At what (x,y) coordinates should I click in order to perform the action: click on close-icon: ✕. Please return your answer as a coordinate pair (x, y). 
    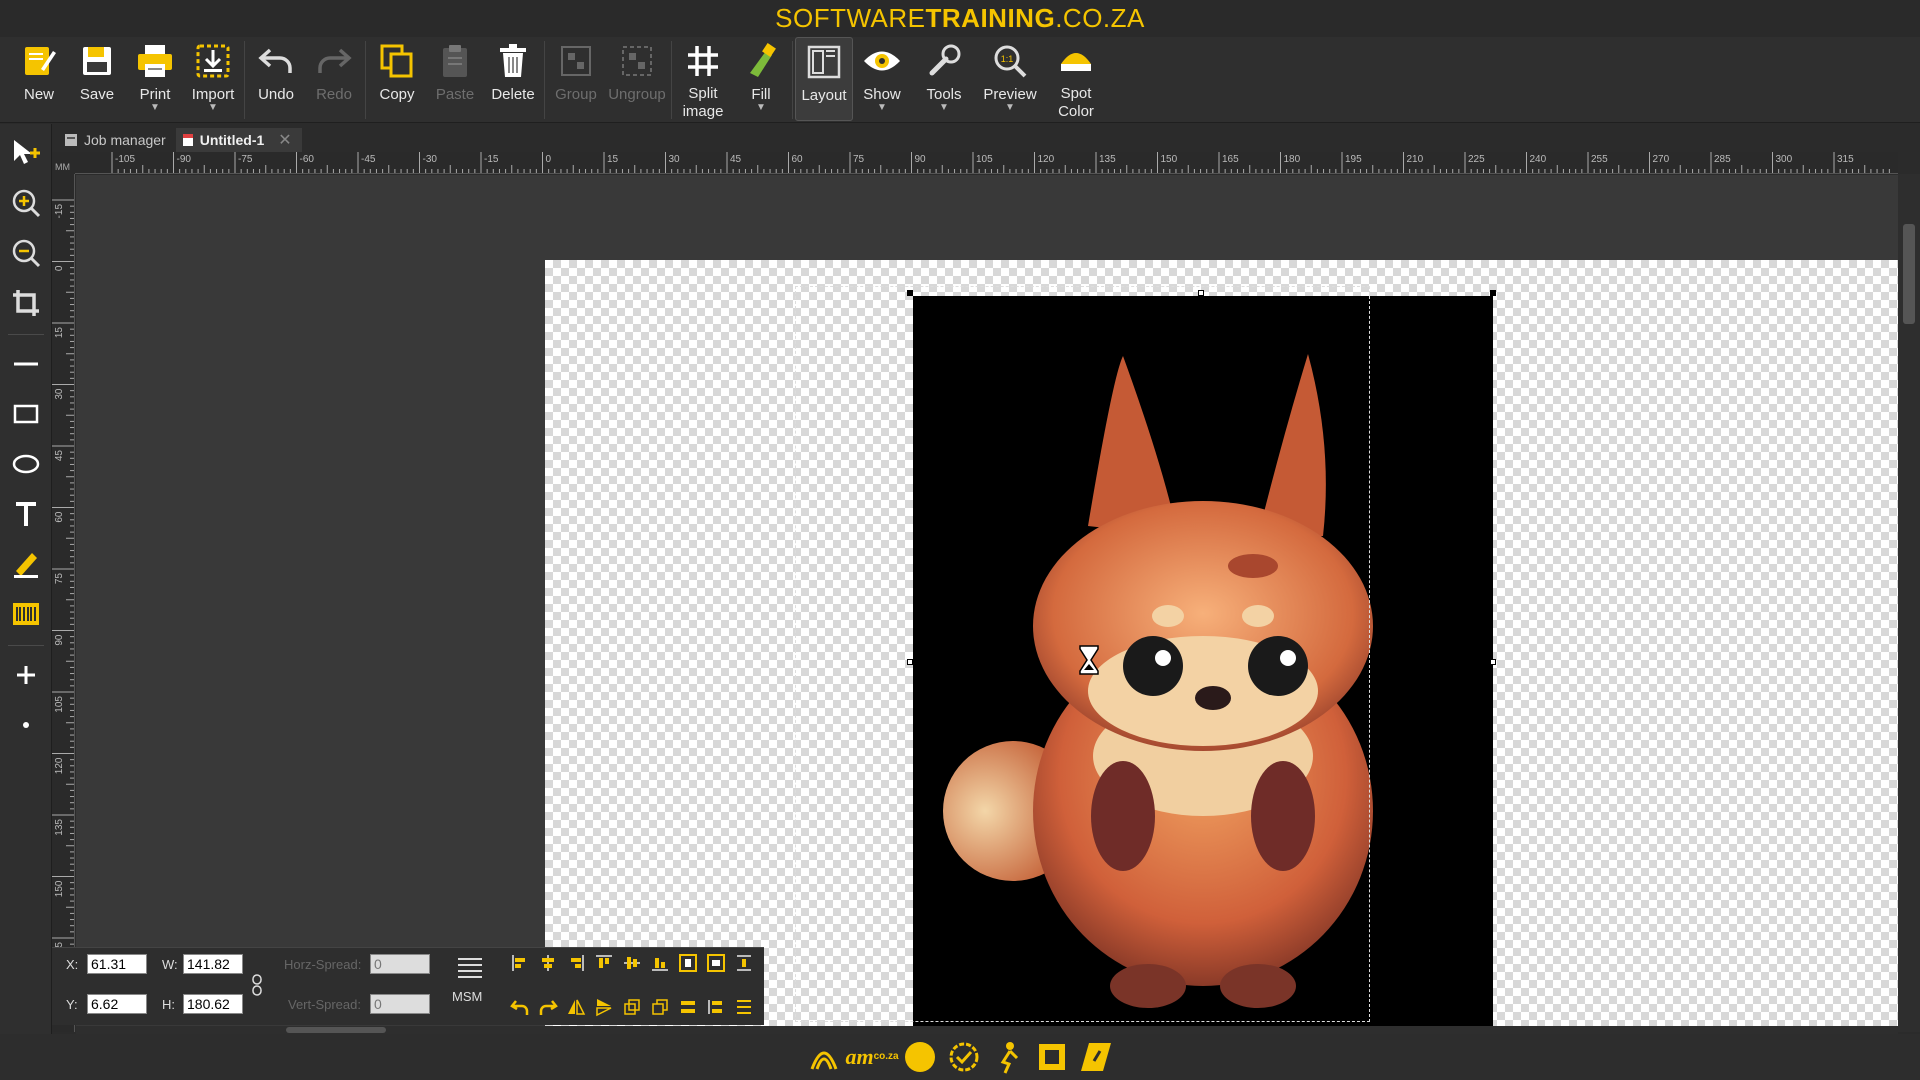
    Looking at the image, I should click on (284, 140).